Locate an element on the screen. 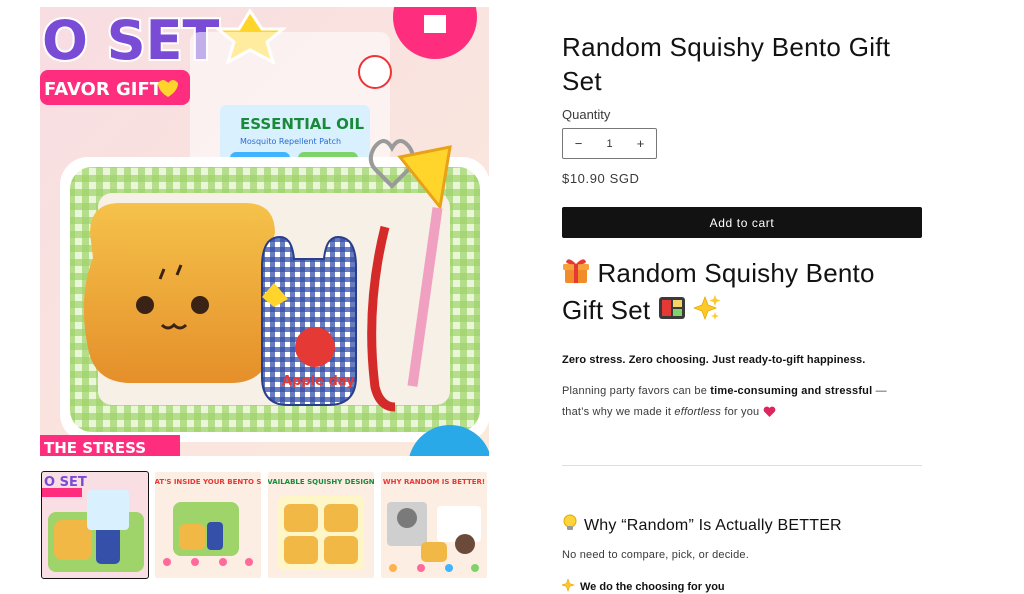  bag-text: Apple day is located at coordinates (318, 381).